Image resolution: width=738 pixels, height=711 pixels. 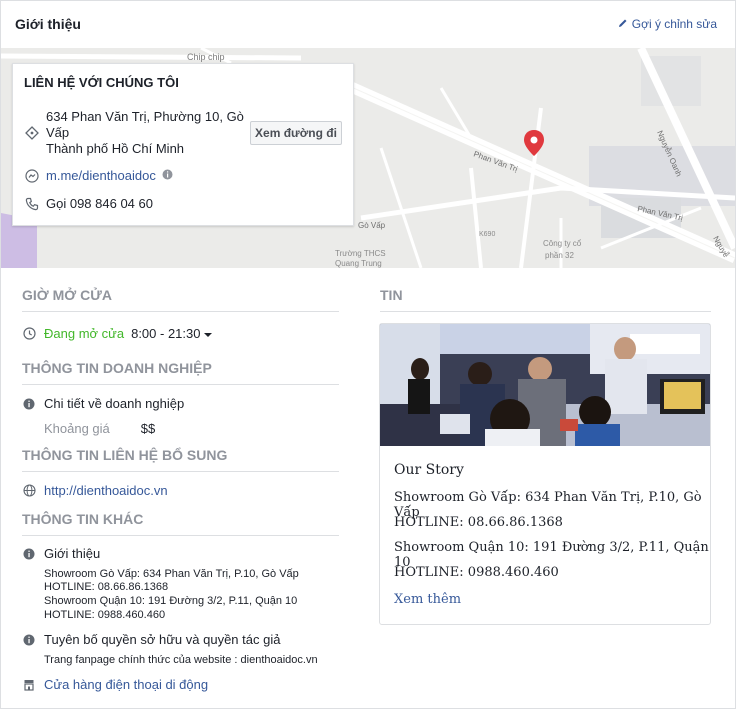 What do you see at coordinates (67, 295) in the screenshot?
I see `hours-heading: GIỜ MỞ CỬA` at bounding box center [67, 295].